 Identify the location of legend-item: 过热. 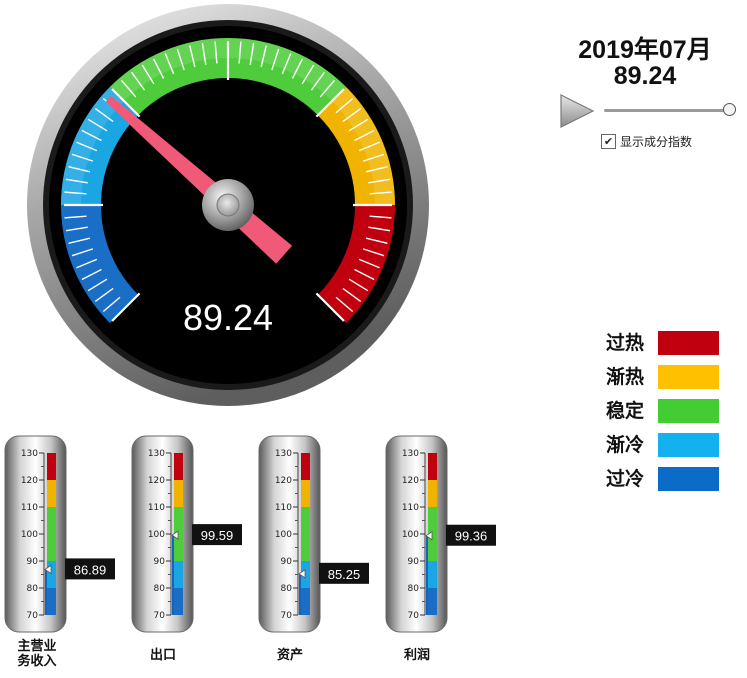
(662, 348).